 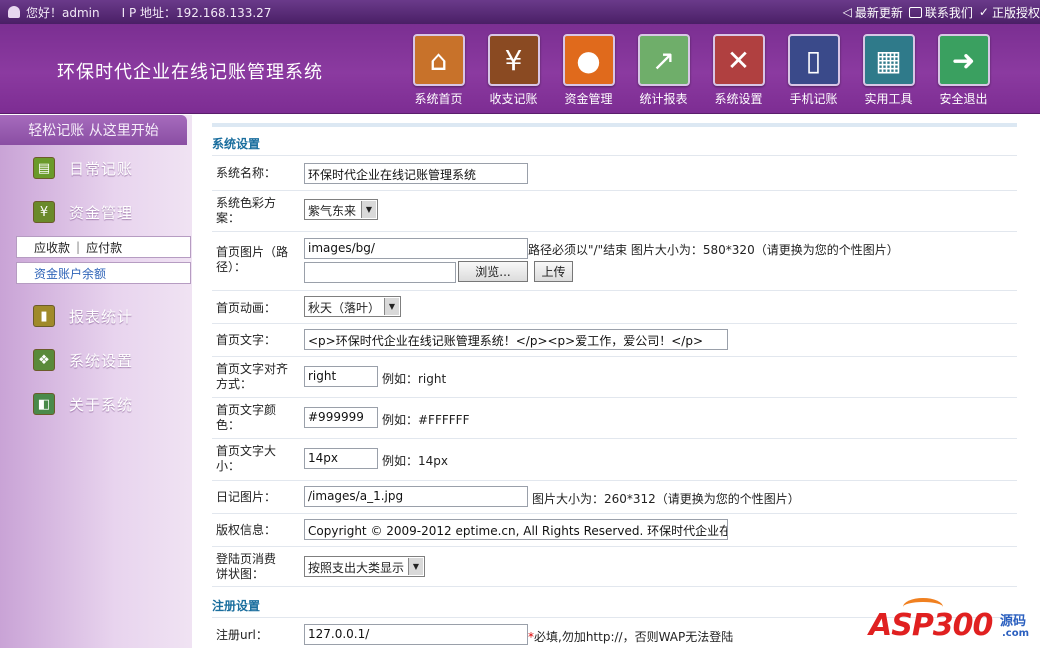 I want to click on row-system-name: 系统名称： 环保时代企业在线记账管理系统, so click(x=614, y=173).